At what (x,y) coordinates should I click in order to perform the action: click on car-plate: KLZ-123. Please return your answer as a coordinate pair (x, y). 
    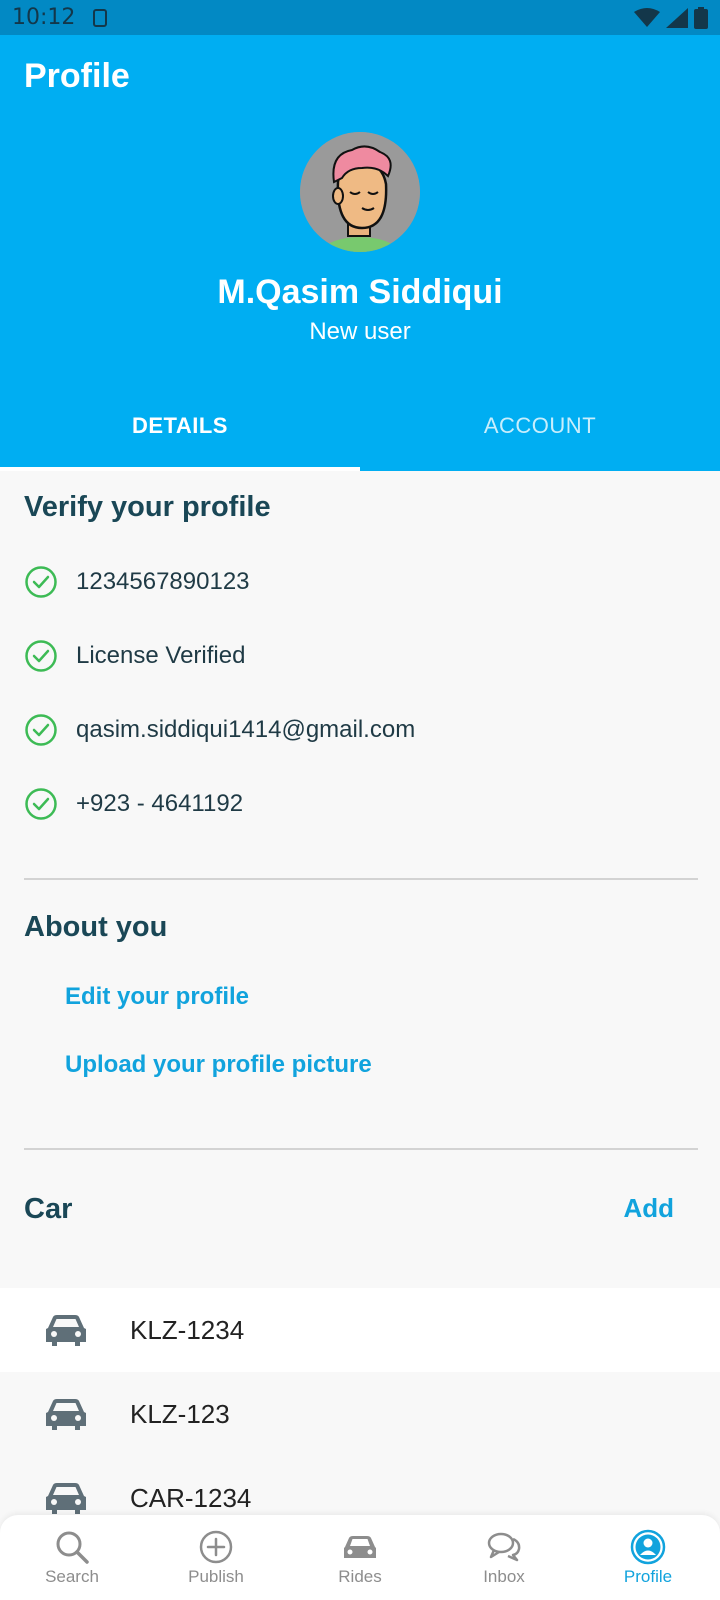
    Looking at the image, I should click on (180, 1413).